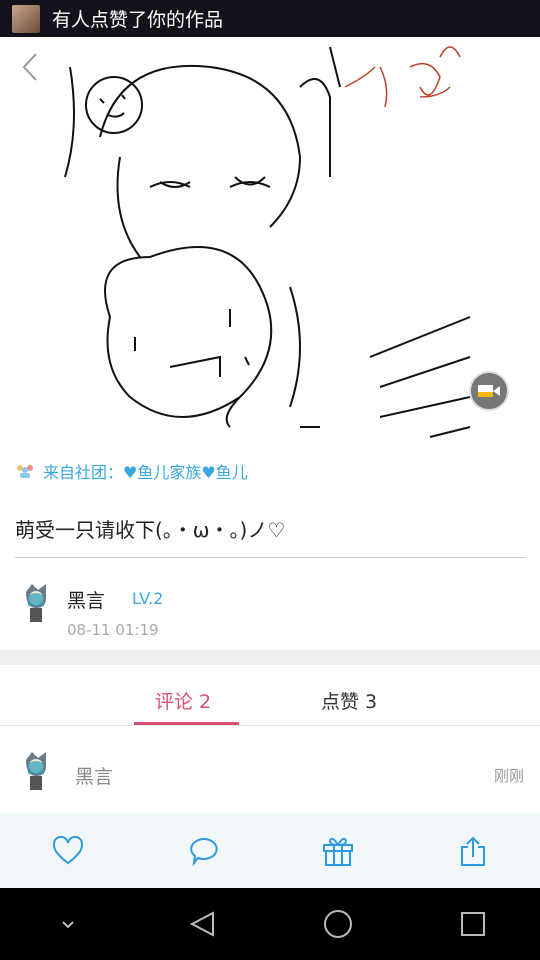 Image resolution: width=540 pixels, height=960 pixels. What do you see at coordinates (270, 924) in the screenshot?
I see `system-nav-bar` at bounding box center [270, 924].